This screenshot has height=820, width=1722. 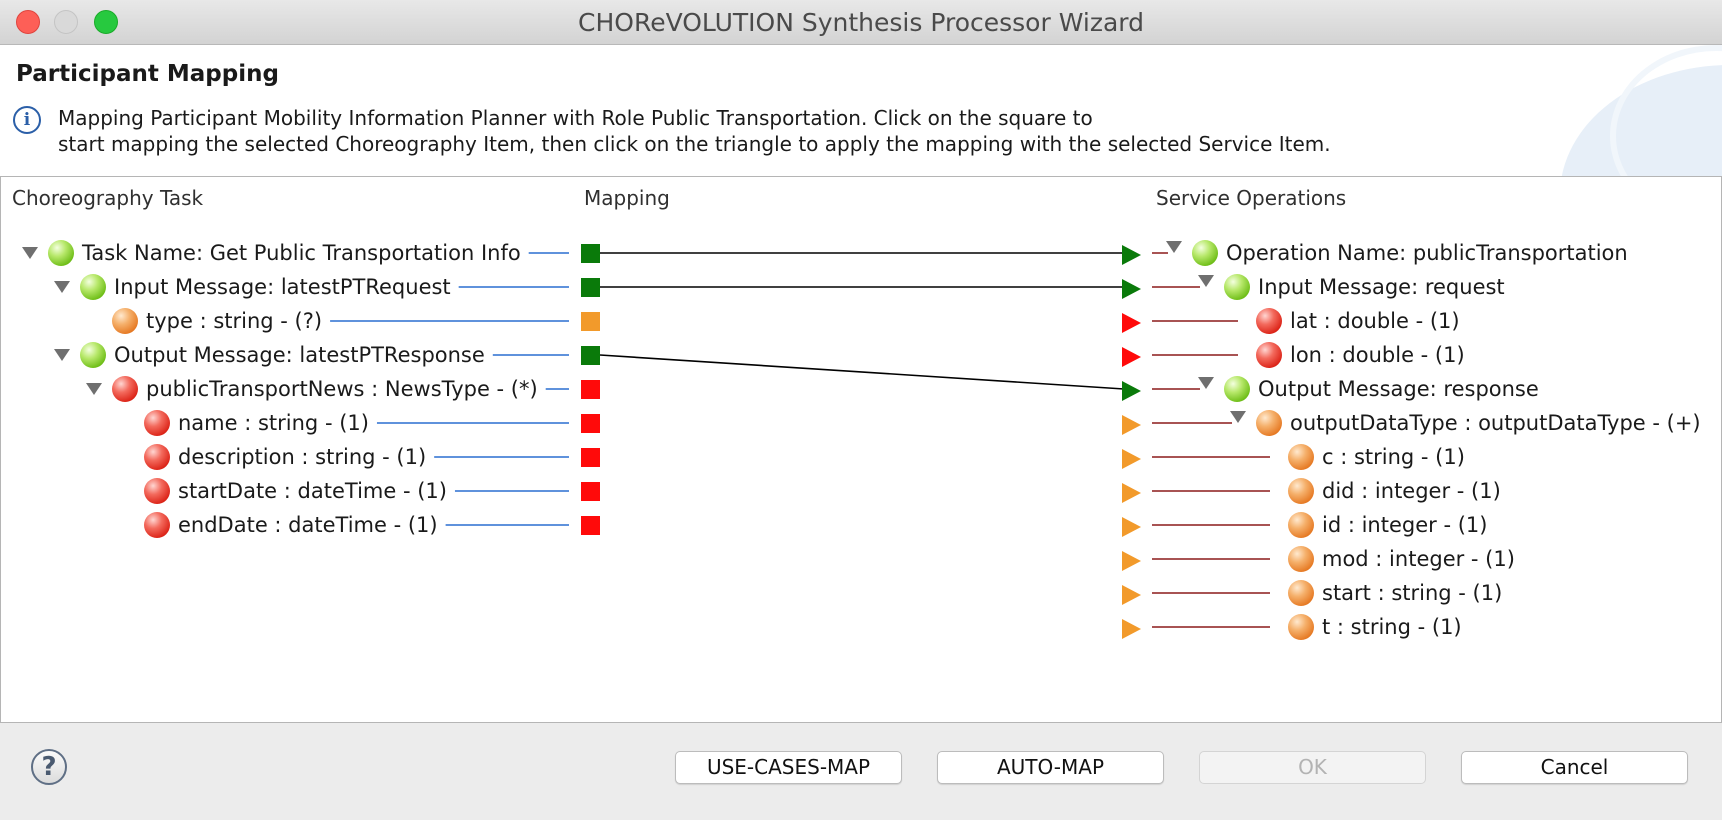 I want to click on left-tree-item-name-string-1: name : string - (1), so click(x=273, y=423).